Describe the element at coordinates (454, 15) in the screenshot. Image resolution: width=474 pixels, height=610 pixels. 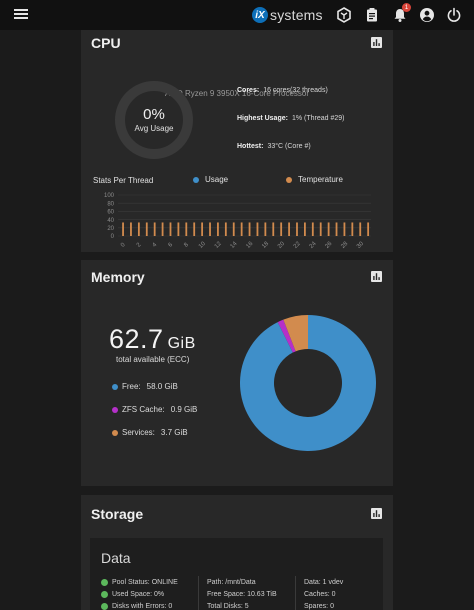
I see `power-icon` at that location.